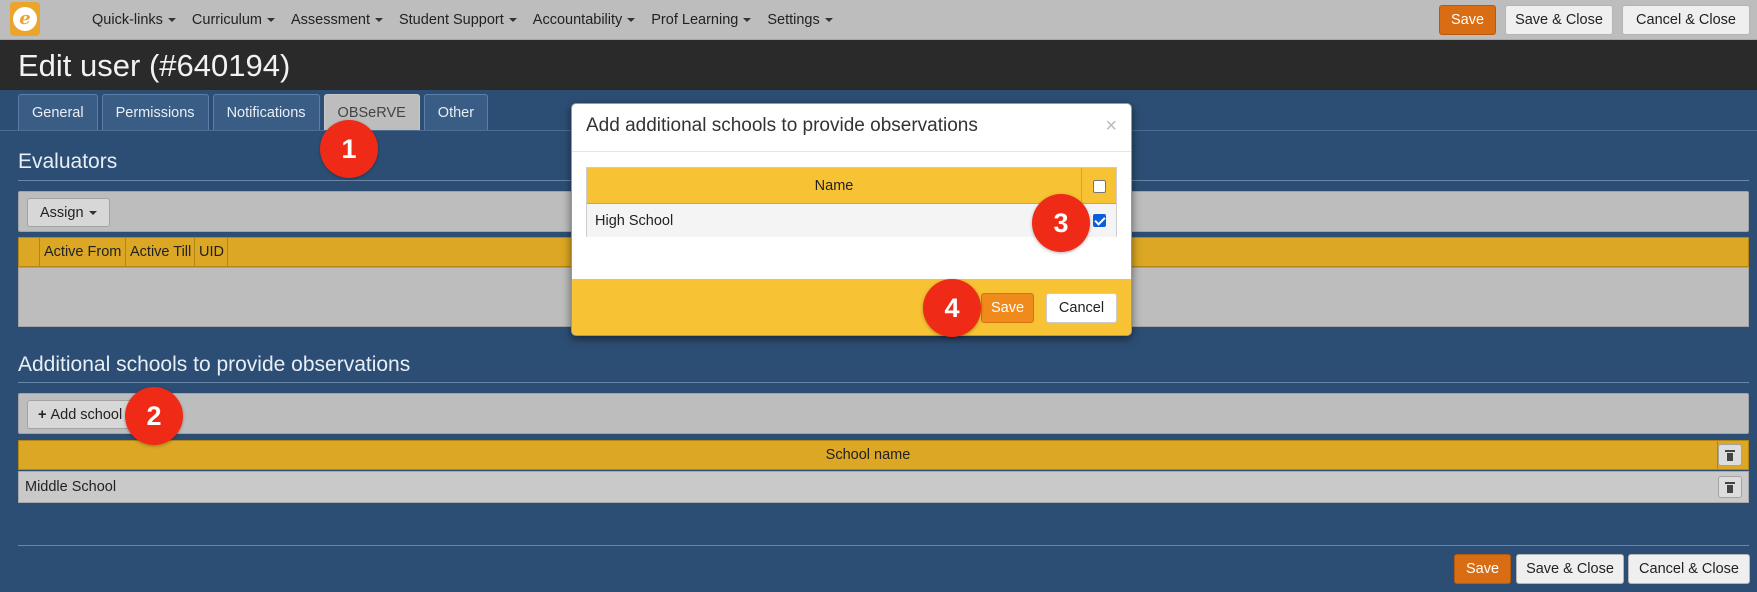  Describe the element at coordinates (458, 20) in the screenshot. I see `nav-student-support: Student Support` at that location.